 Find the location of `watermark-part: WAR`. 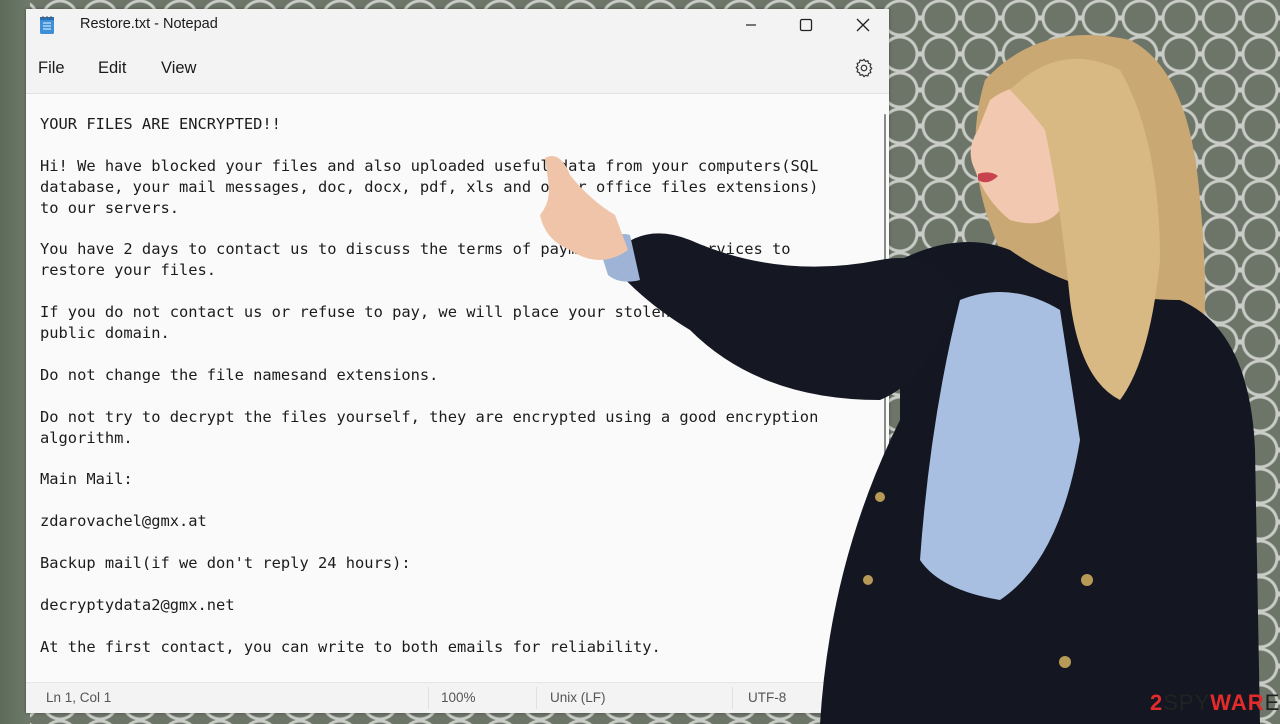

watermark-part: WAR is located at coordinates (1237, 702).